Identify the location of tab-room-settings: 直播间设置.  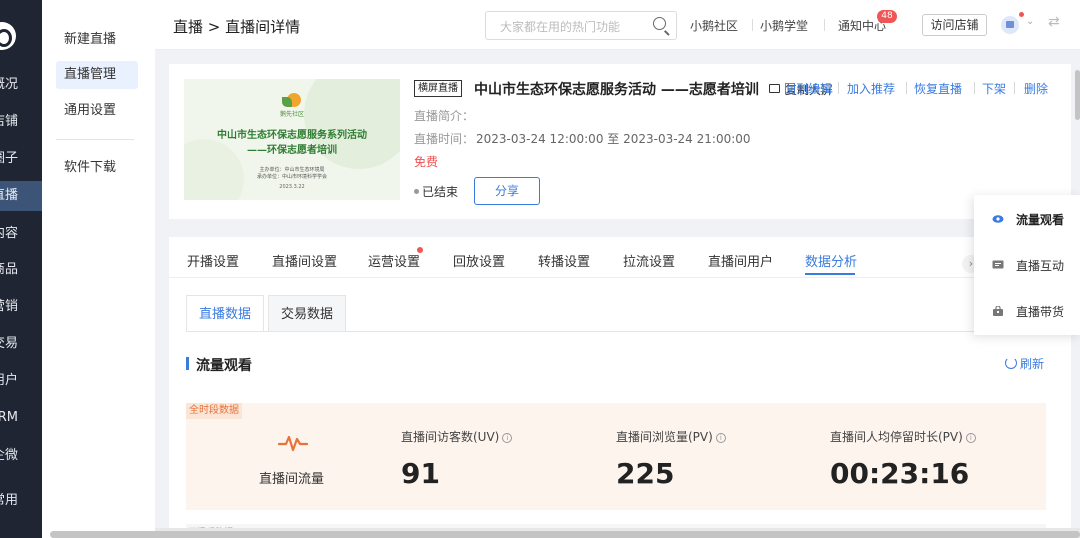
(304, 260).